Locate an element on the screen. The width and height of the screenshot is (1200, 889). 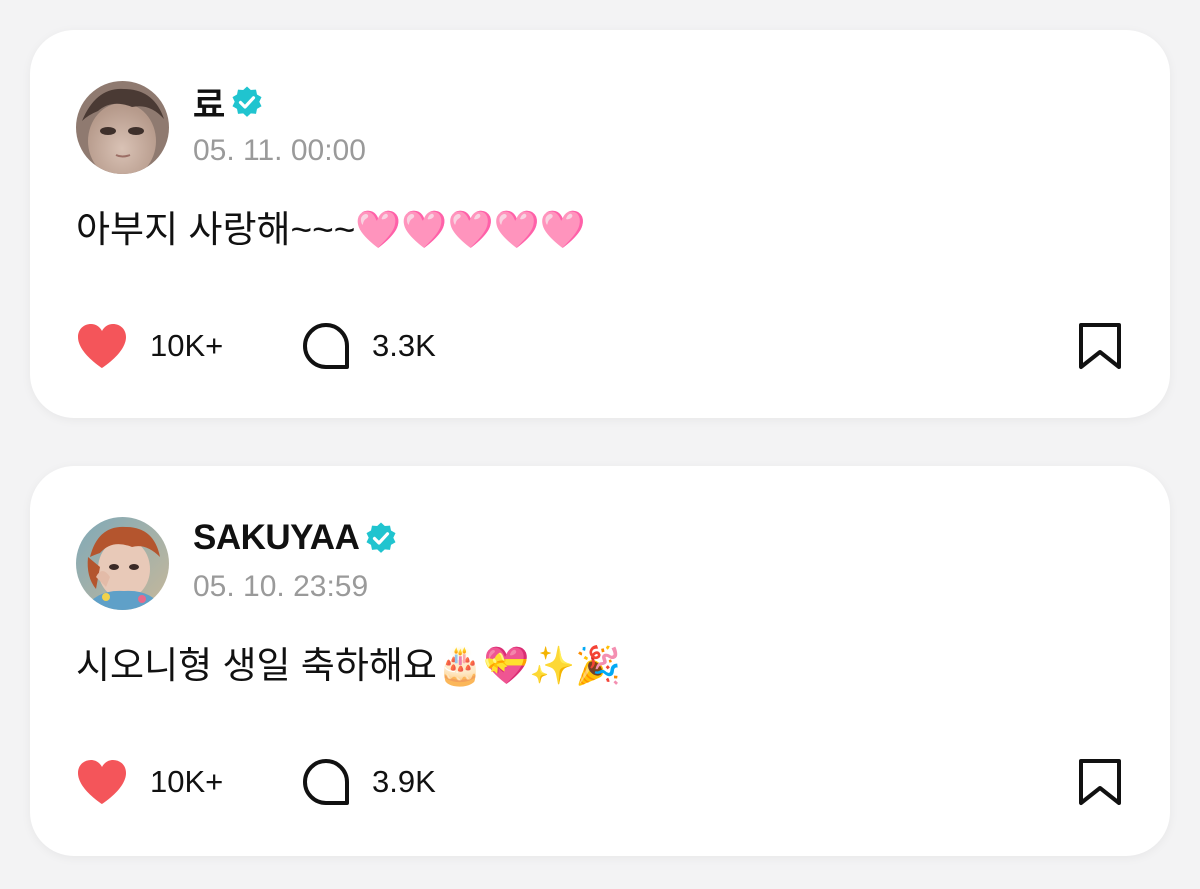
comment-button: 3.9K is located at coordinates (369, 782).